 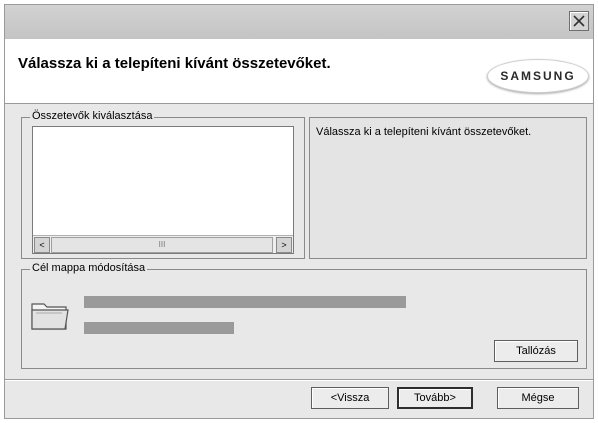 I want to click on next-button: Tovább>, so click(x=435, y=398).